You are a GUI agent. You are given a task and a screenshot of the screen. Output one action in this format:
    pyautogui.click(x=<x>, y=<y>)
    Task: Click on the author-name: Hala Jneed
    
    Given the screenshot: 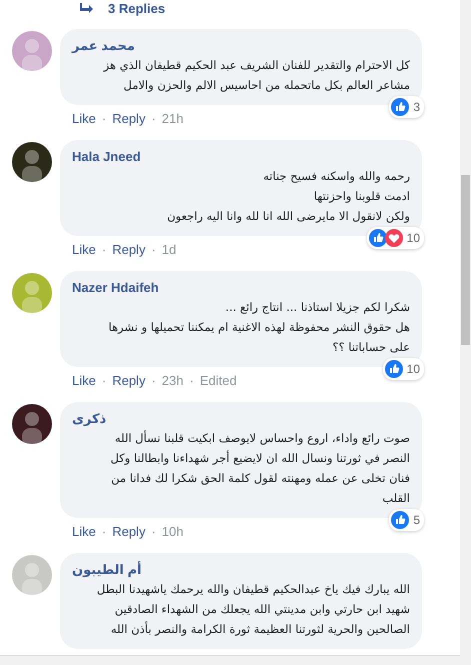 What is the action you would take?
    pyautogui.click(x=106, y=157)
    